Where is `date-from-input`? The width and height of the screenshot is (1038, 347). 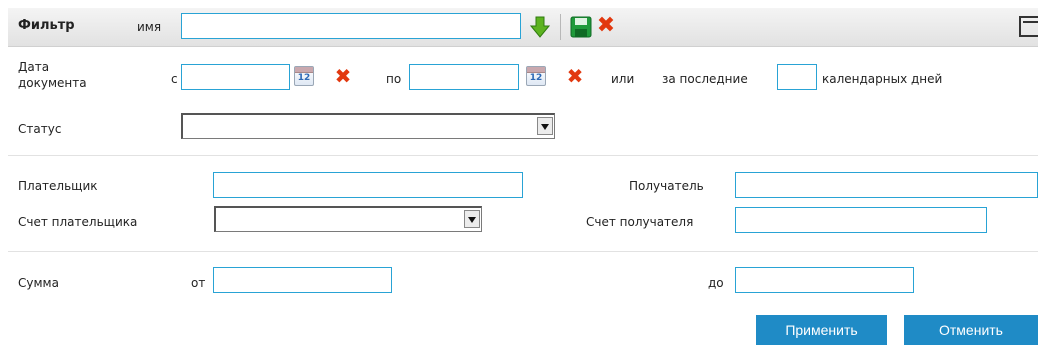 date-from-input is located at coordinates (235, 77).